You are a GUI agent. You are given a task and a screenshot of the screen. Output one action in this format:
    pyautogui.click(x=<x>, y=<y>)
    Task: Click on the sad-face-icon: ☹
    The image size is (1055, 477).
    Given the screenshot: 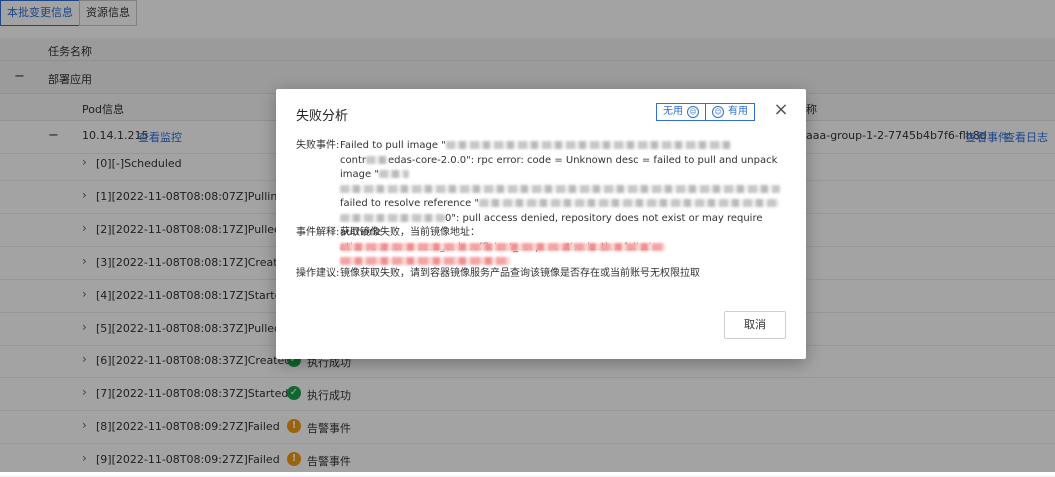 What is the action you would take?
    pyautogui.click(x=693, y=112)
    